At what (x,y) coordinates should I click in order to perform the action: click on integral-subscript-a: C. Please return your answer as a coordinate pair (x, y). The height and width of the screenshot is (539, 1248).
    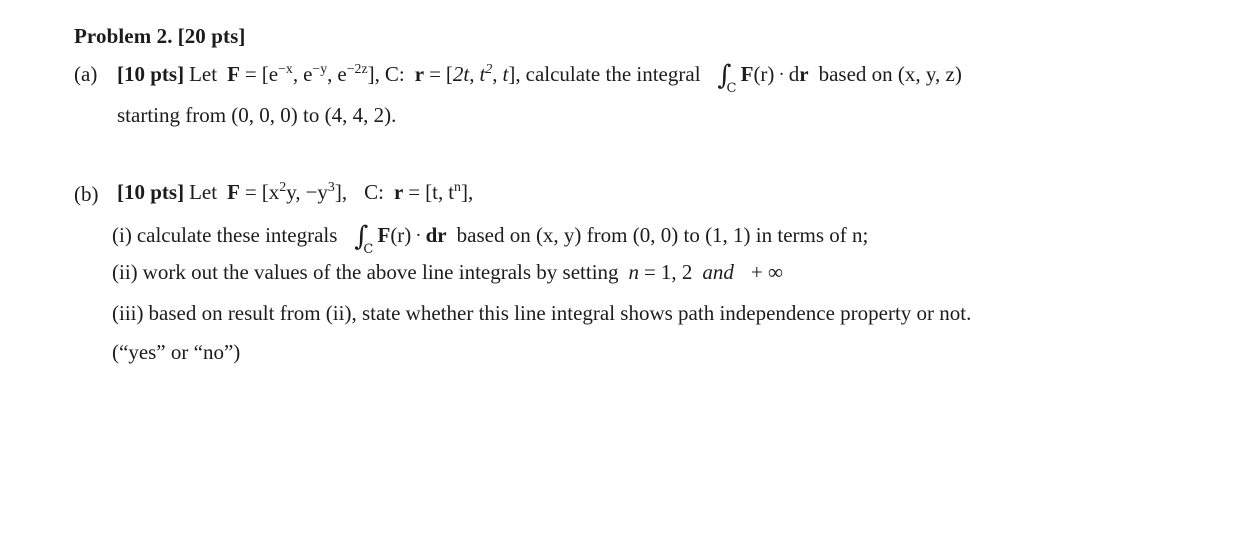
    Looking at the image, I should click on (731, 88).